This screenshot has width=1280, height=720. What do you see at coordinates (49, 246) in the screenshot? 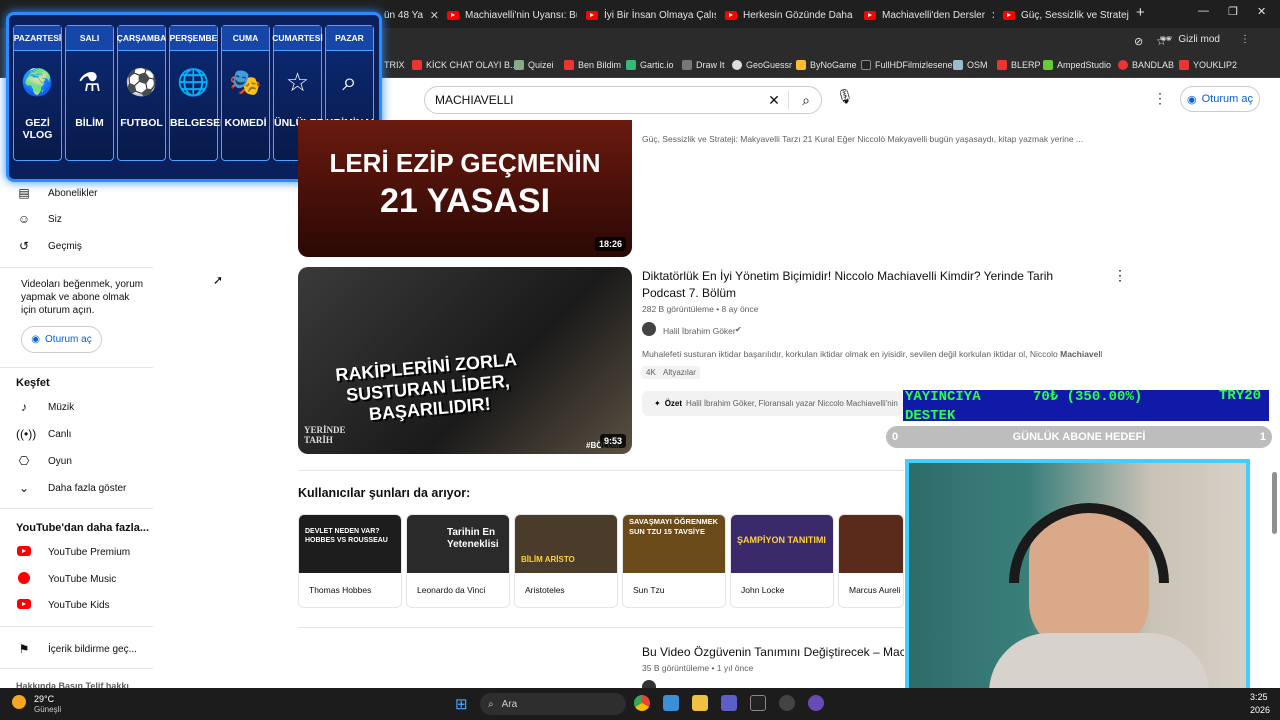
I see `sidebar-item-history: ↺ Geçmiş` at bounding box center [49, 246].